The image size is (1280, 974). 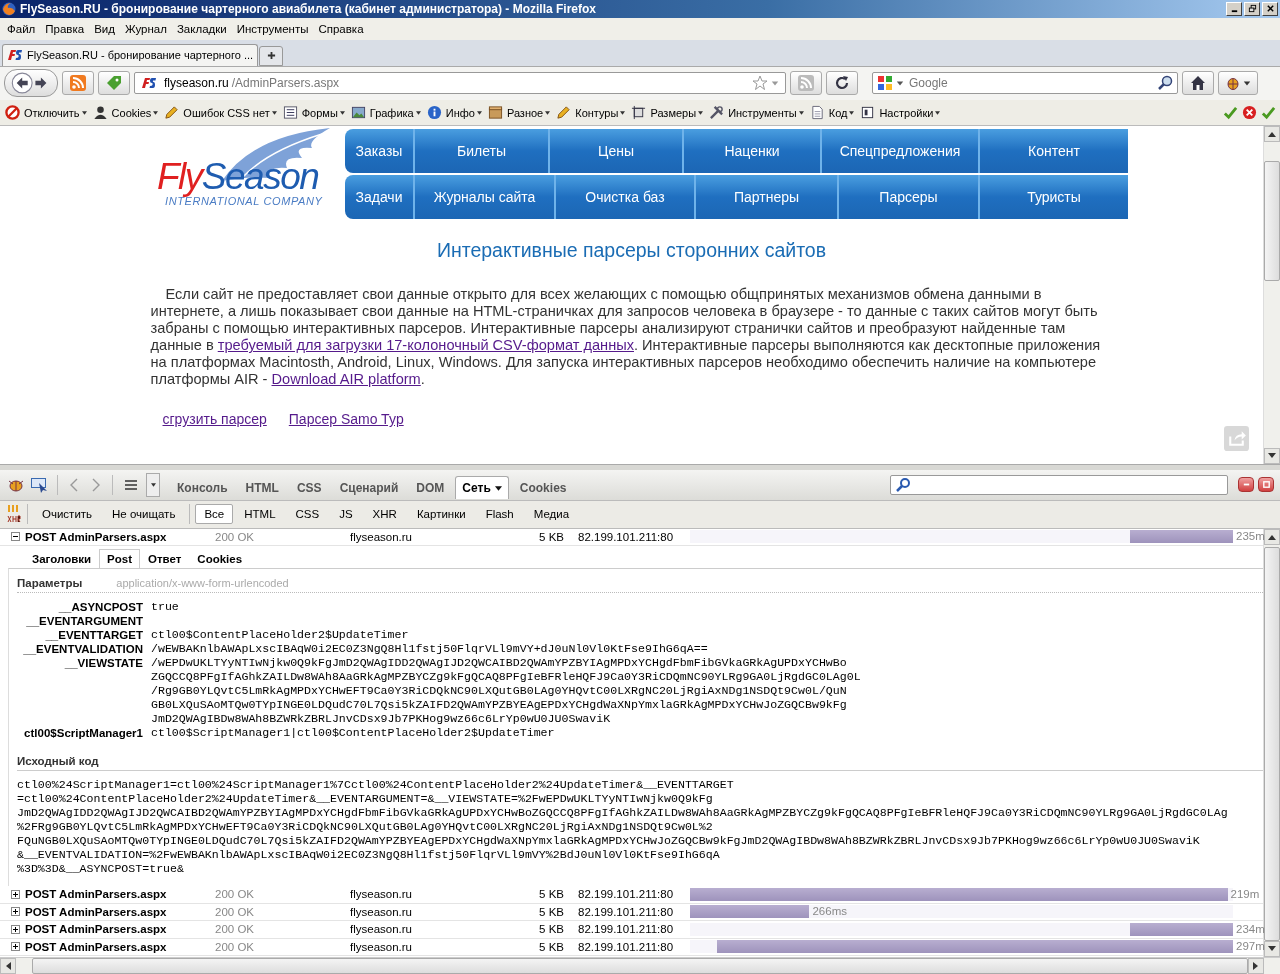 What do you see at coordinates (307, 514) in the screenshot?
I see `filter-button: CSS` at bounding box center [307, 514].